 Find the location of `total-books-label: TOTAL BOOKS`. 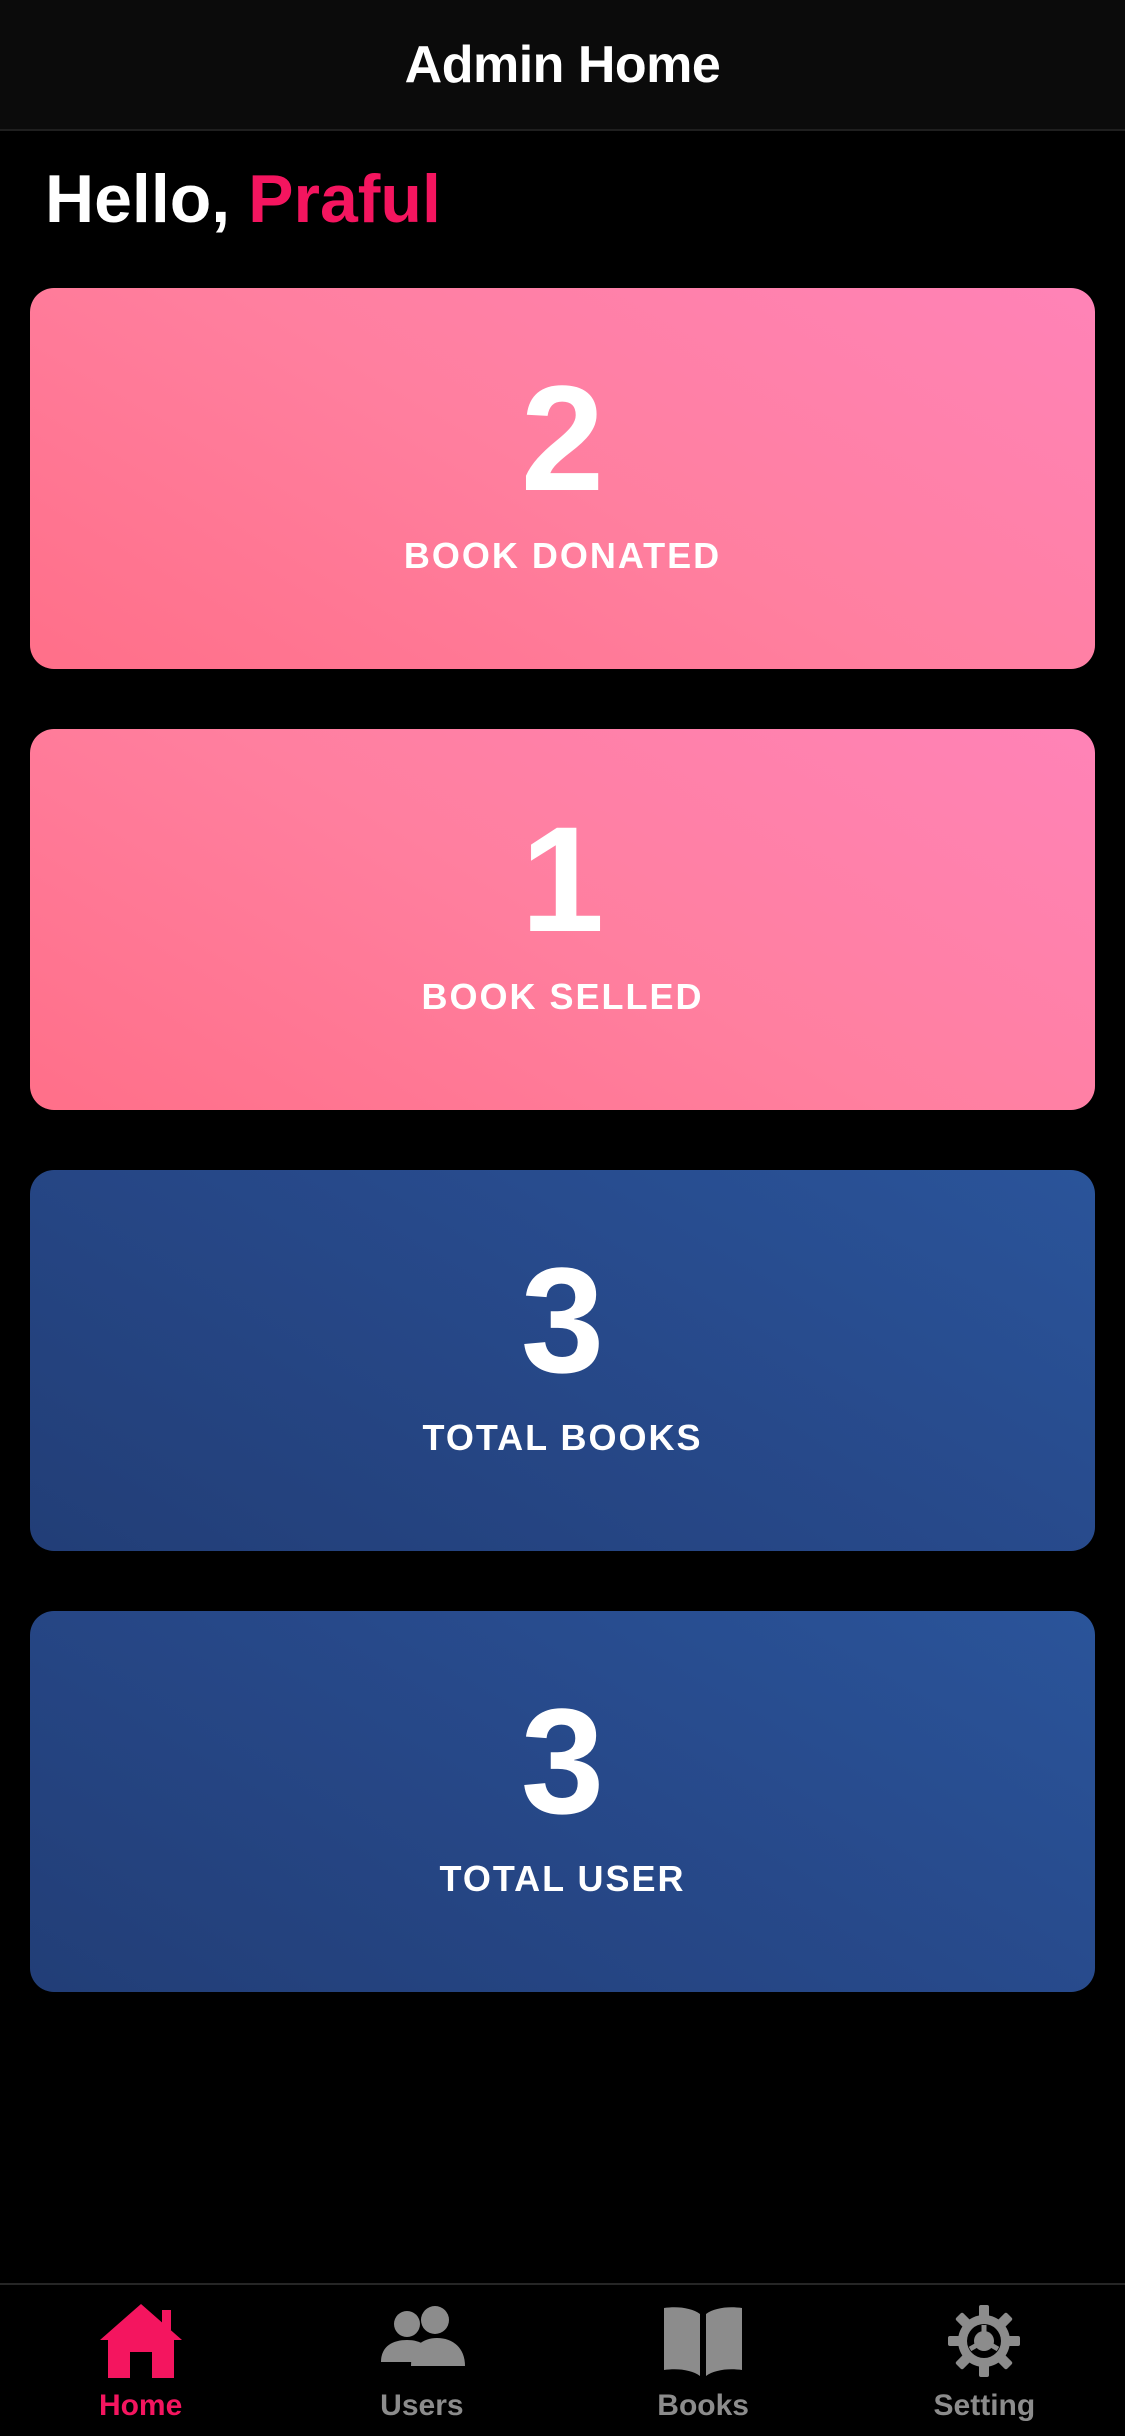

total-books-label: TOTAL BOOKS is located at coordinates (562, 1437).